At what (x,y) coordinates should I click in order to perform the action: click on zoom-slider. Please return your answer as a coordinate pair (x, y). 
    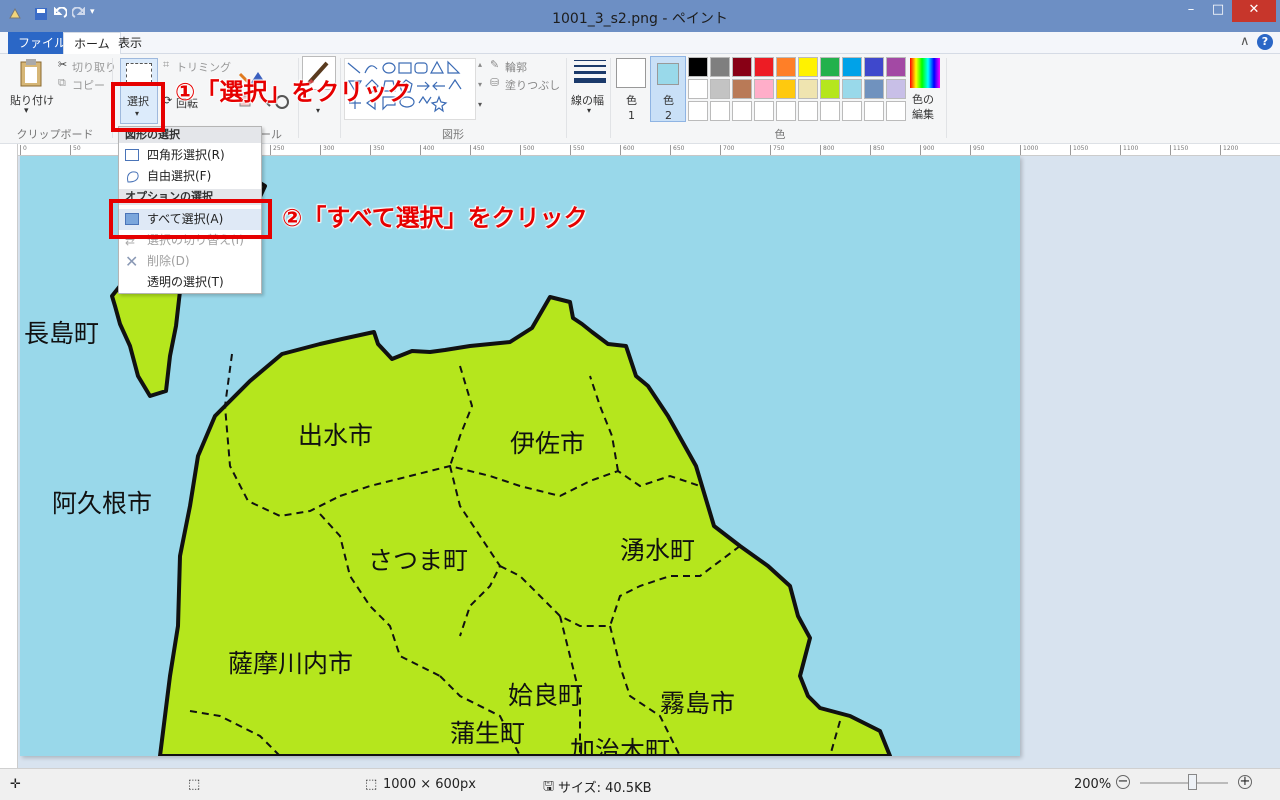
    Looking at the image, I should click on (1184, 782).